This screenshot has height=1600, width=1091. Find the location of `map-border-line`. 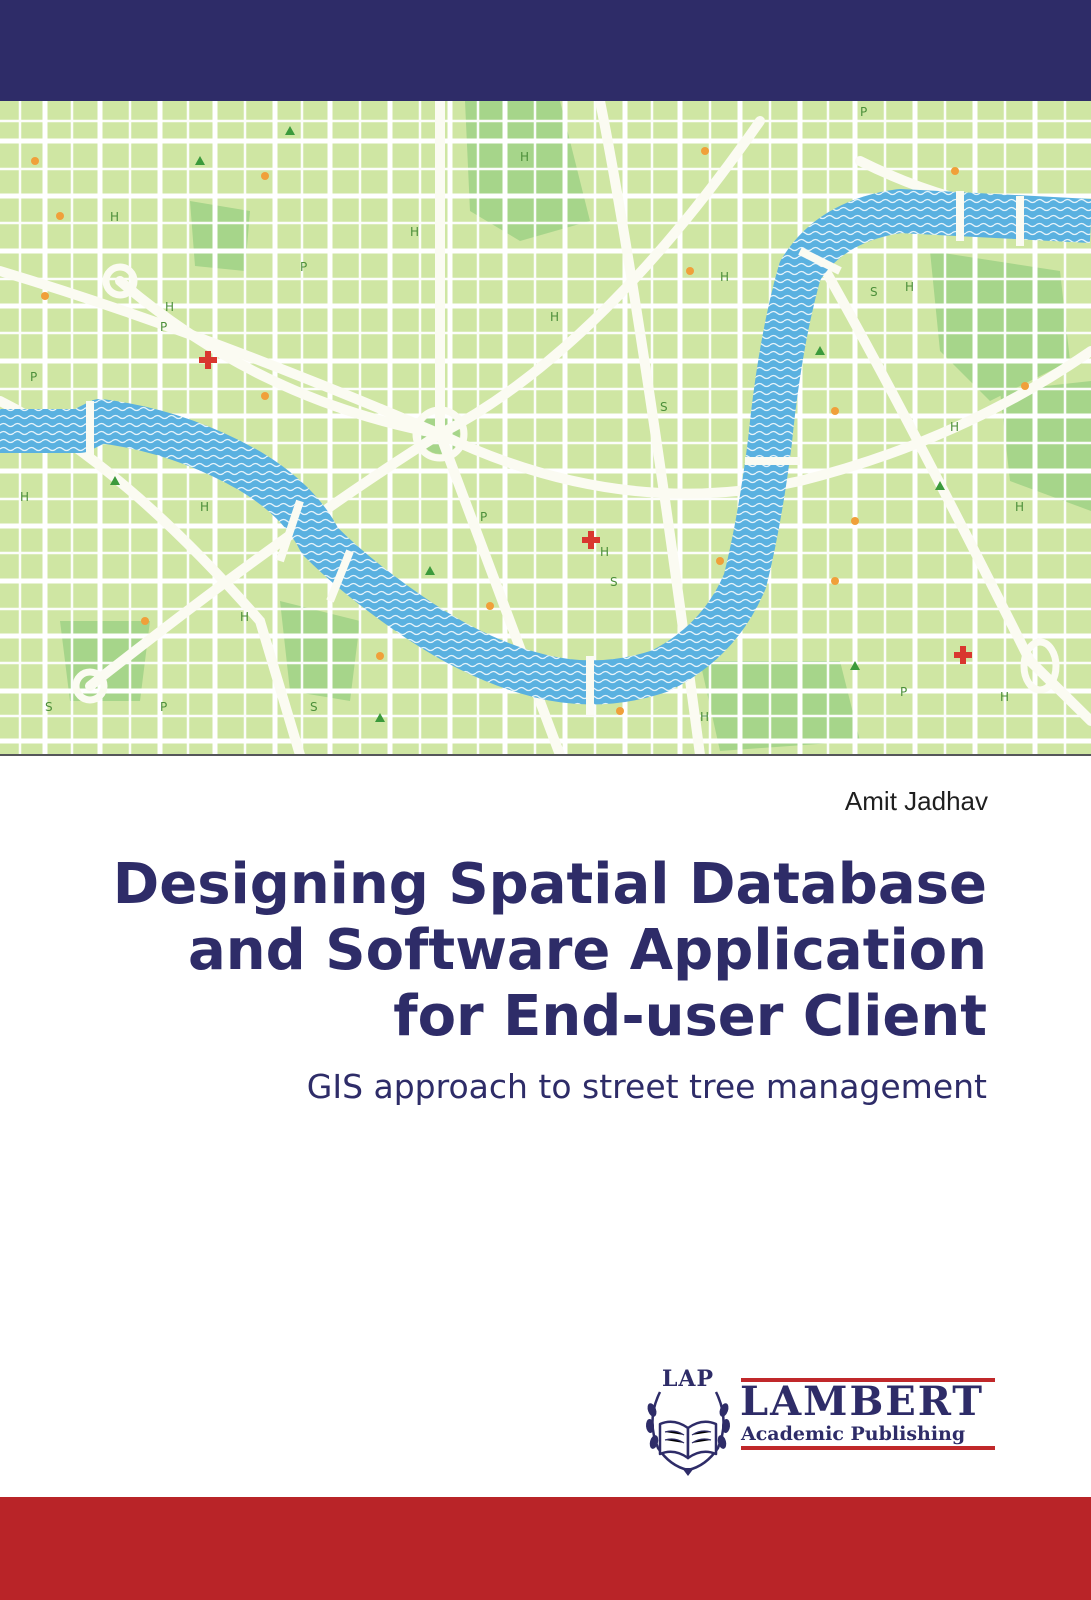

map-border-line is located at coordinates (545, 755).